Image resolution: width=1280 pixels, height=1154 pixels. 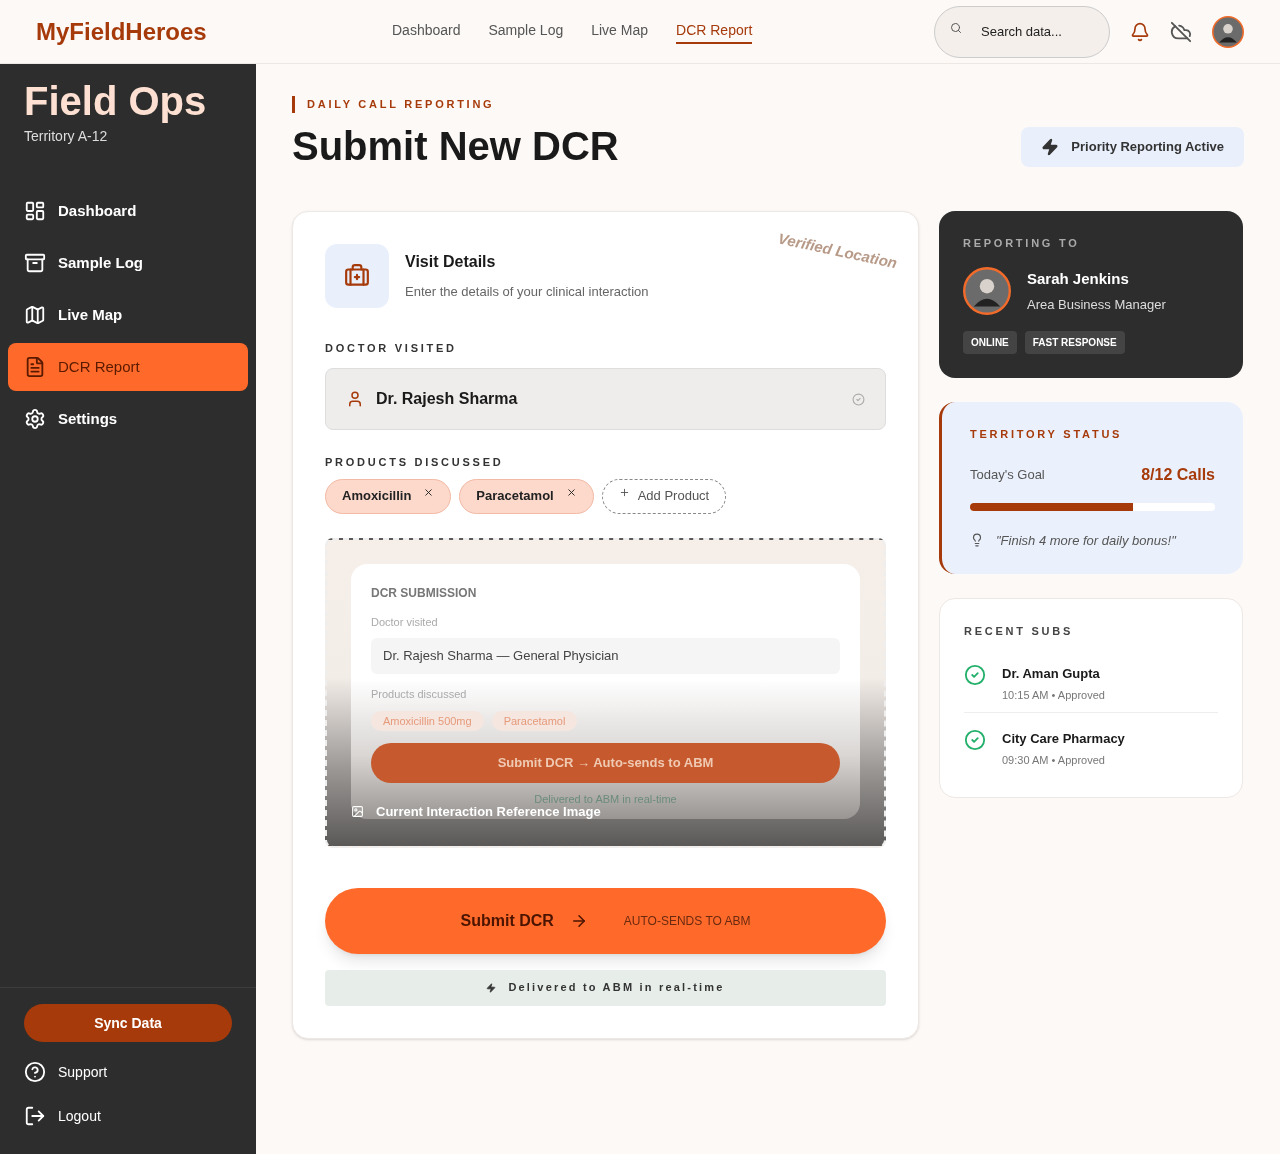 I want to click on sidebar-item: Settings, so click(x=128, y=419).